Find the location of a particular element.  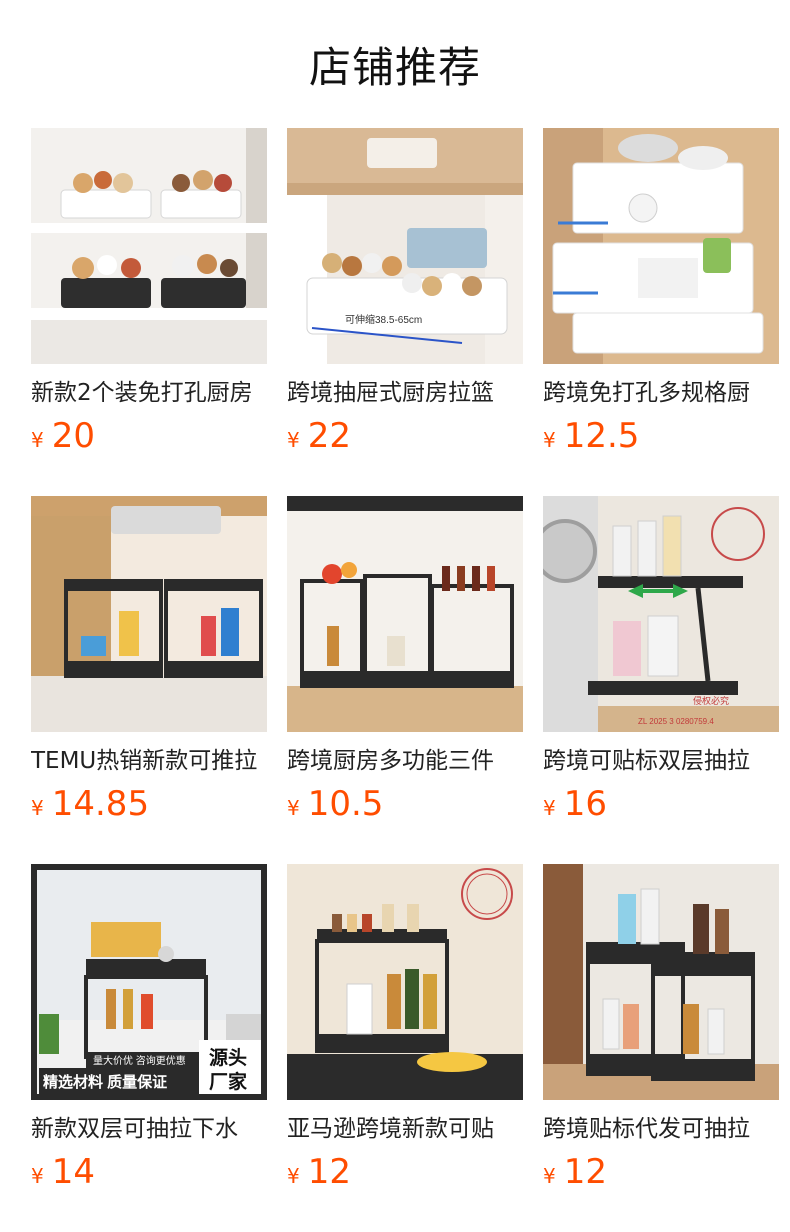

product-card: 可伸缩38.5-65cm 跨境抽屉式厨房拉篮 ¥ 22 is located at coordinates (405, 312).